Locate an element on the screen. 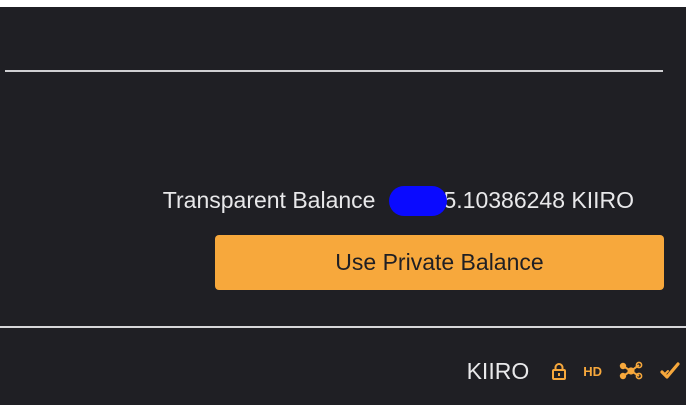  check-icon is located at coordinates (670, 371).